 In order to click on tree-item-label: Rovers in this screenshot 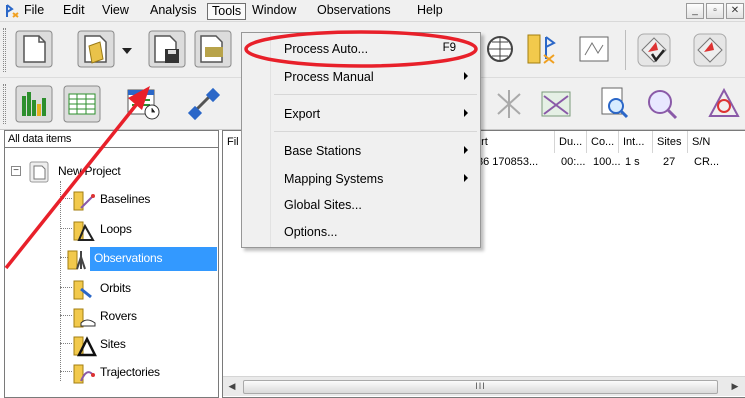, I will do `click(118, 316)`.